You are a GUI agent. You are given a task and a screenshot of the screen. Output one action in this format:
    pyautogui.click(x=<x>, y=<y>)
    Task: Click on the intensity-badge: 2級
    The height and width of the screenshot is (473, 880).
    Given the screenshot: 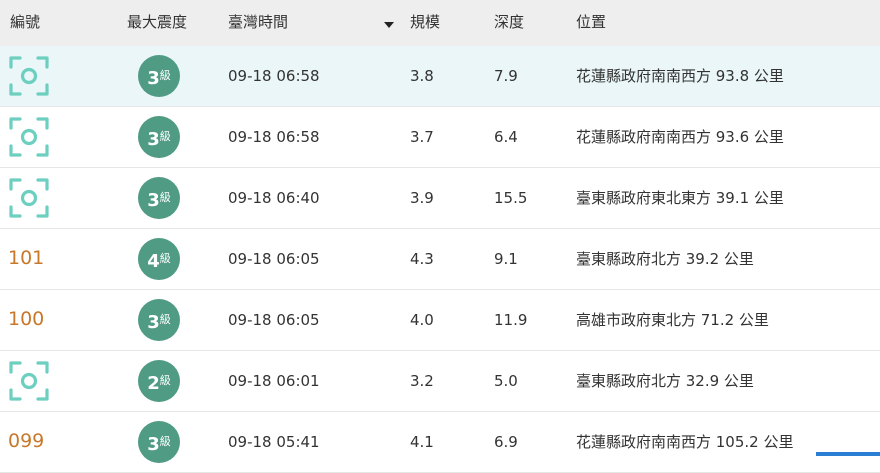 What is the action you would take?
    pyautogui.click(x=159, y=381)
    